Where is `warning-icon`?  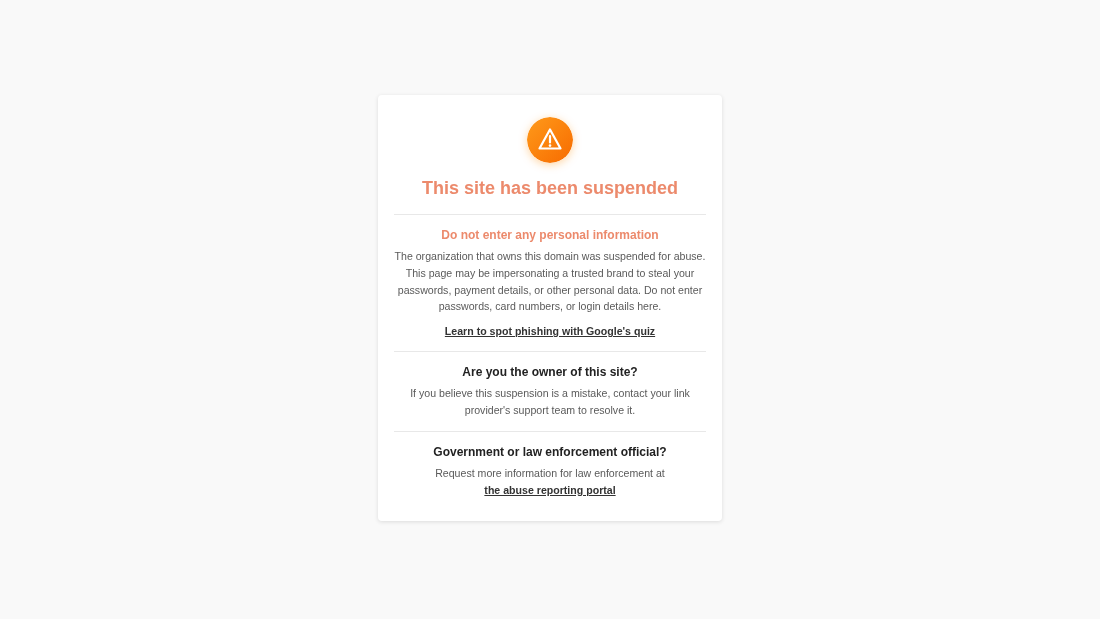 warning-icon is located at coordinates (550, 140).